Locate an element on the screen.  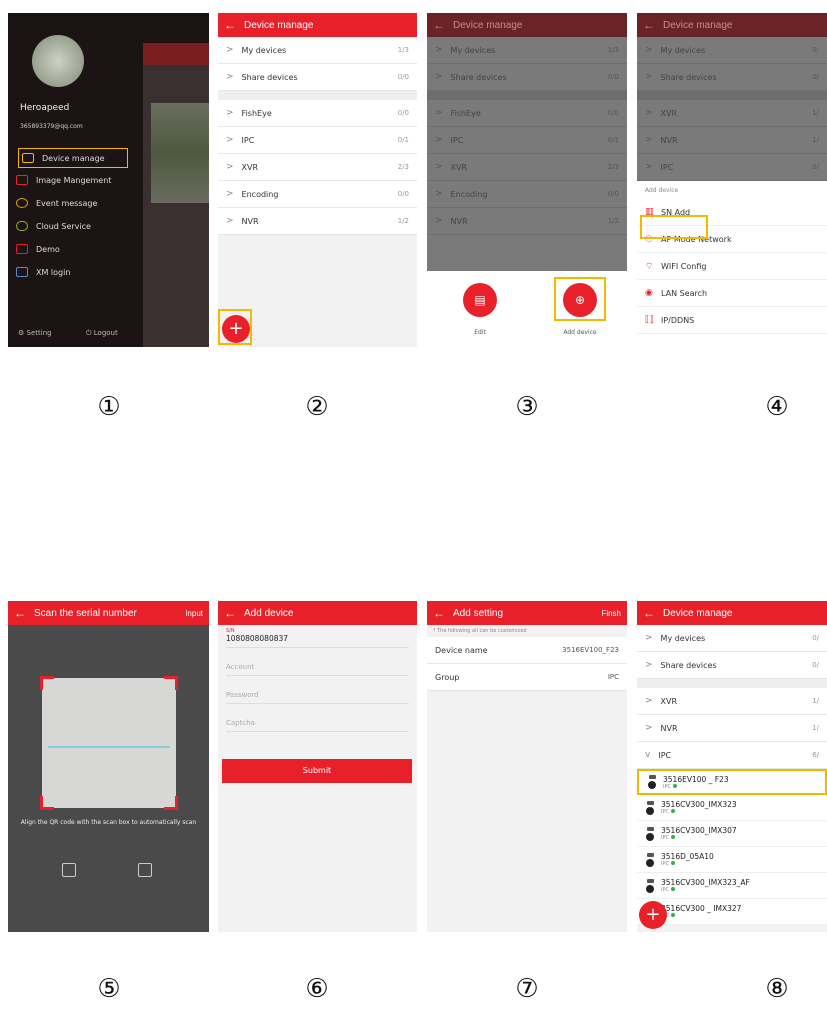
menu-item-xm-login: XM login is located at coordinates (71, 272).